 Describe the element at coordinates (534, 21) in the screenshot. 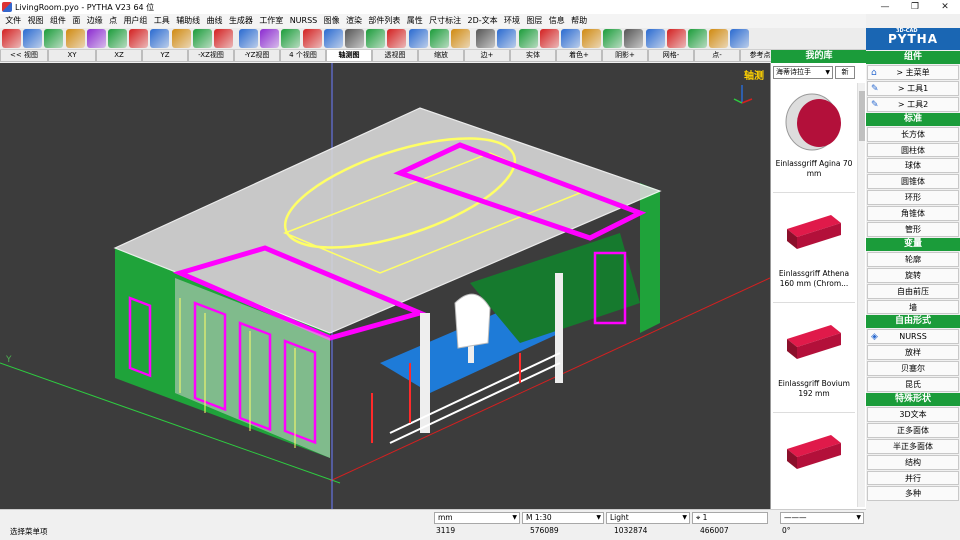

I see `menu-item-20: 图层` at that location.